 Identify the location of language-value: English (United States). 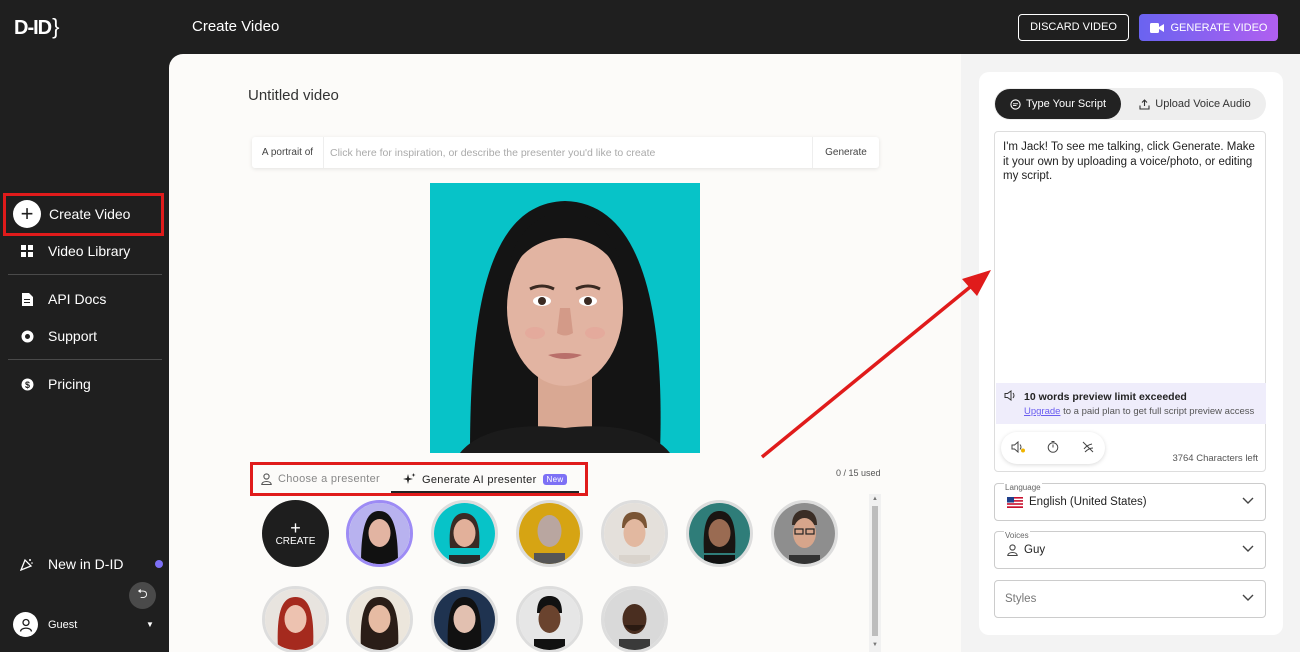
(1077, 502).